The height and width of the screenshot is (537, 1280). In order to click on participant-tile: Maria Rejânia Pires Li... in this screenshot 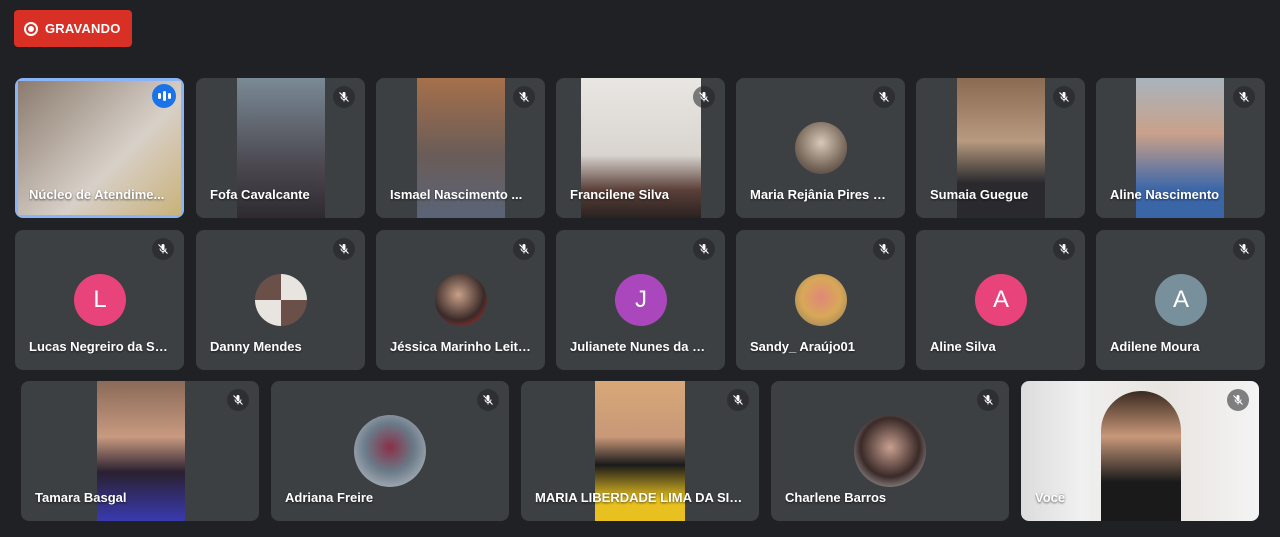, I will do `click(820, 148)`.